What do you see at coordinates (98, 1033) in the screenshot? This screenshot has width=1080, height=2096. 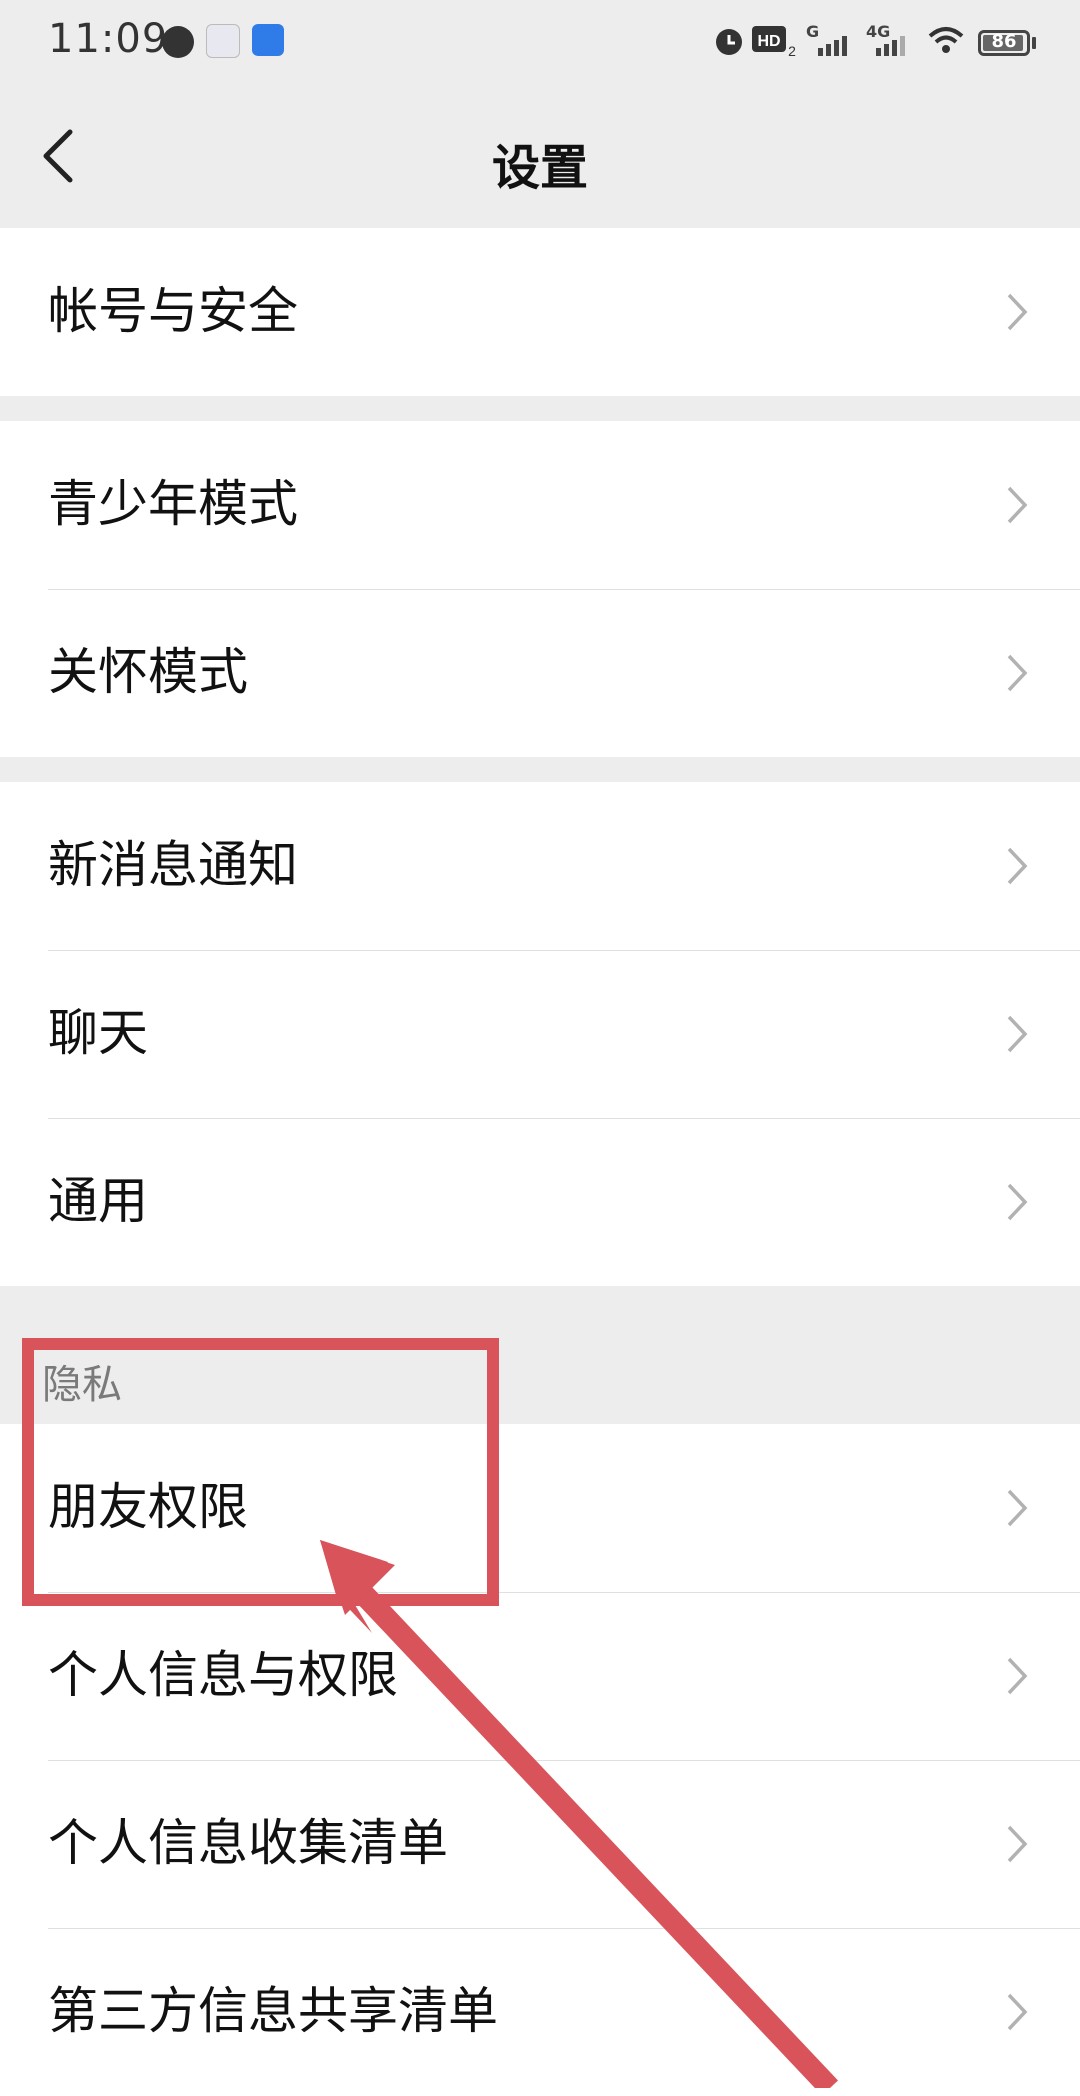 I see `settings-item-label: 聊天` at bounding box center [98, 1033].